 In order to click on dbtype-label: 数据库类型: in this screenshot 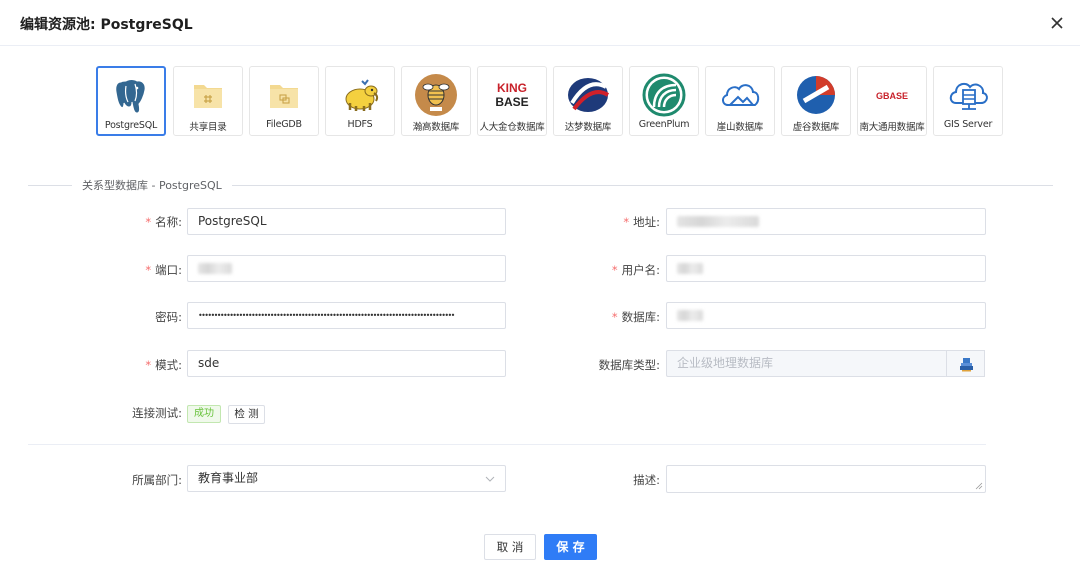, I will do `click(629, 365)`.